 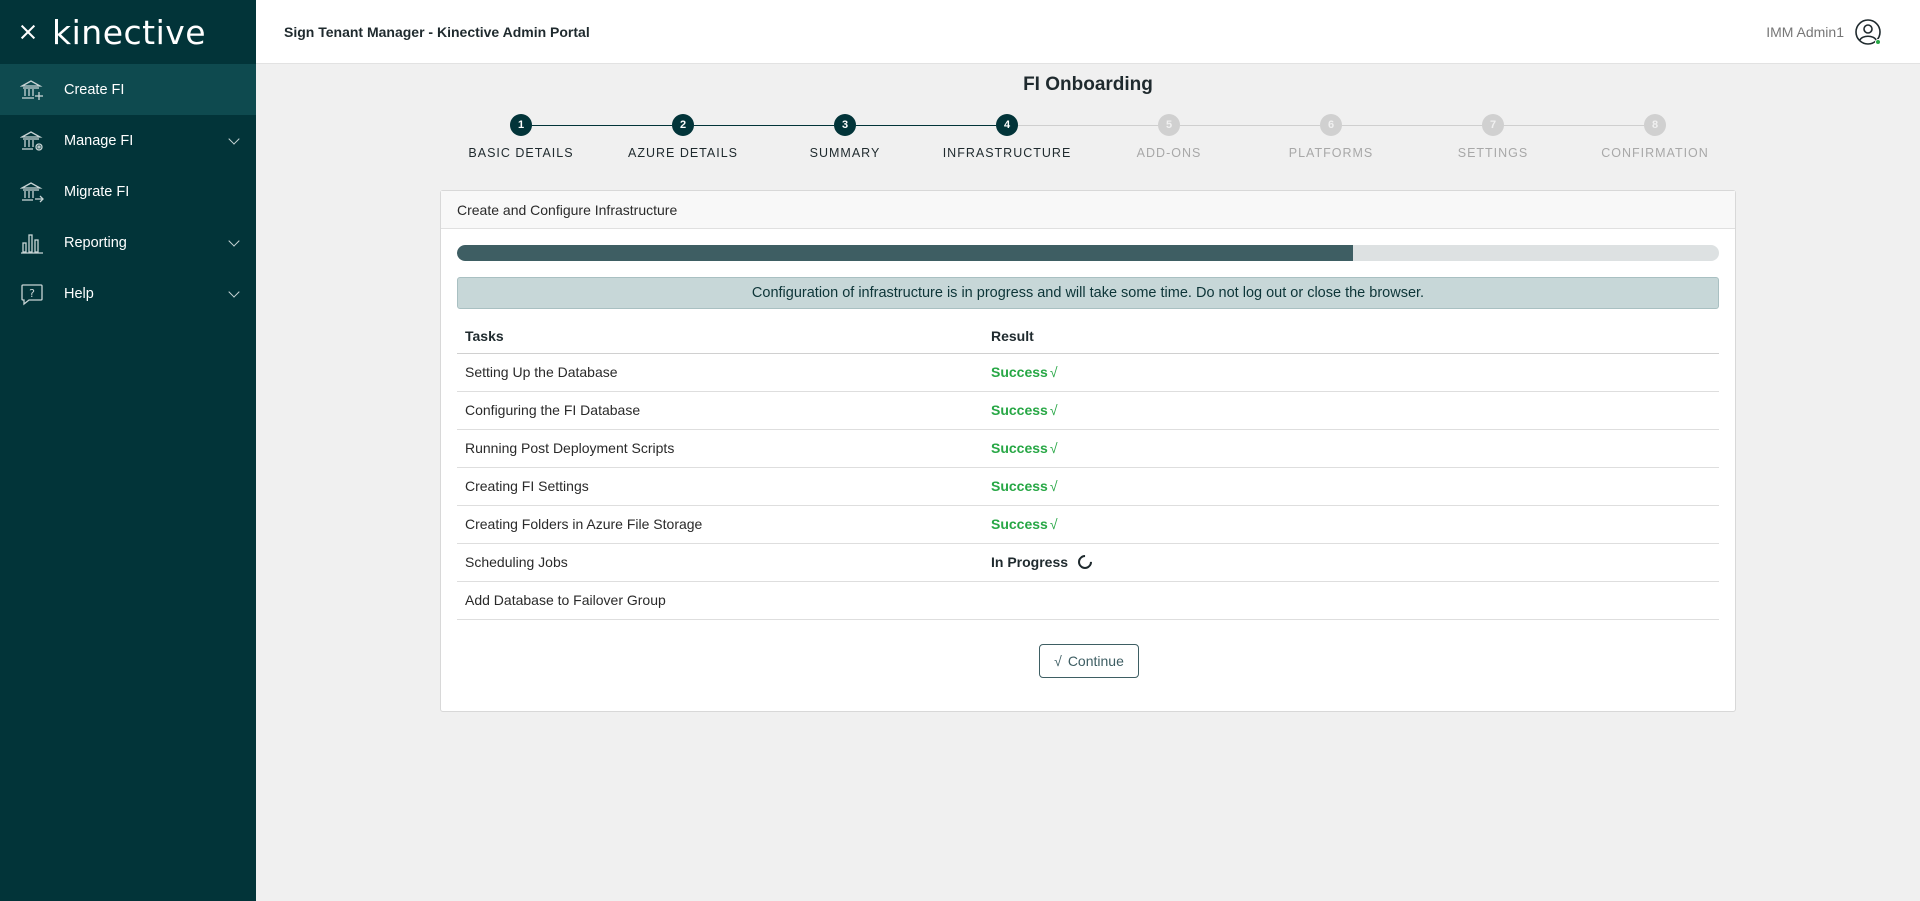 What do you see at coordinates (845, 153) in the screenshot?
I see `step-label: SUMMARY` at bounding box center [845, 153].